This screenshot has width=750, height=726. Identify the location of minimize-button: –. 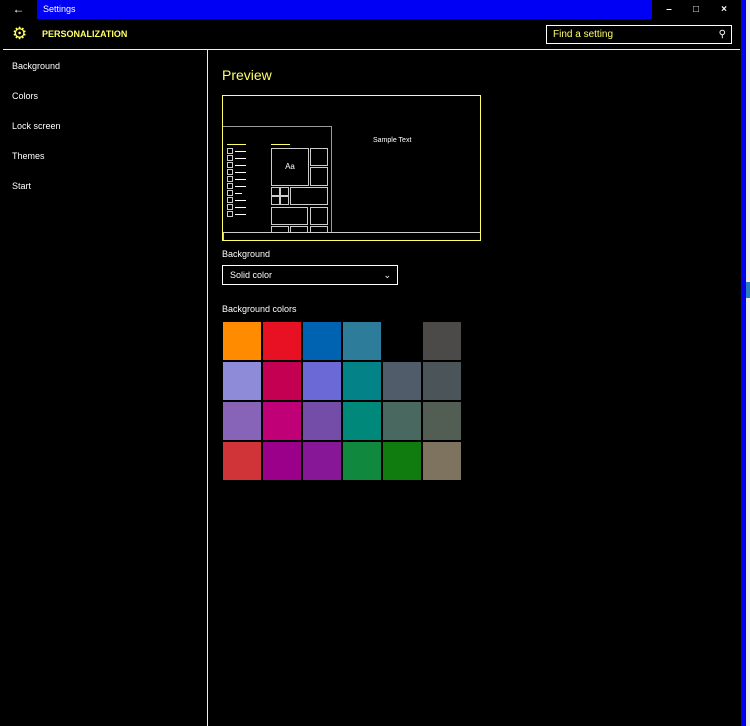
(669, 9).